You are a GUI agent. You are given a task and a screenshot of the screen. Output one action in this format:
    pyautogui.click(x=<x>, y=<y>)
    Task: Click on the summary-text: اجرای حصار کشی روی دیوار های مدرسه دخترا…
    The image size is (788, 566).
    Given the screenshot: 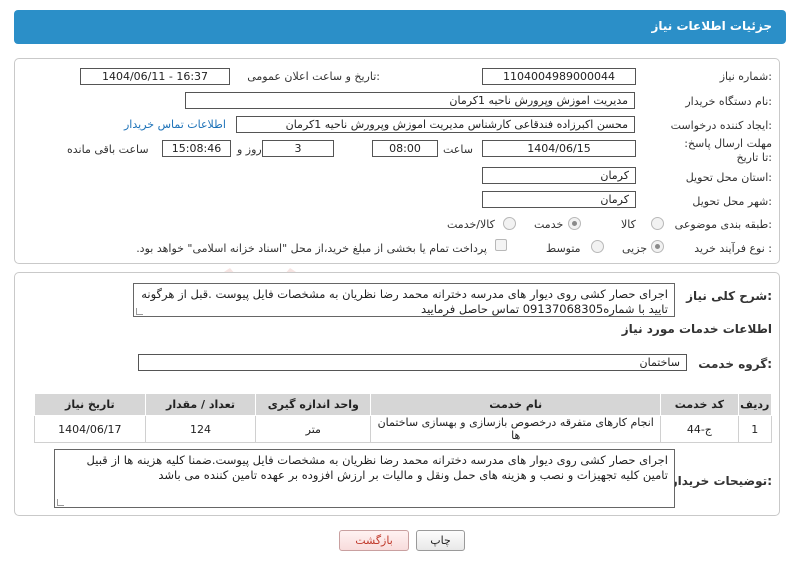 What is the action you would take?
    pyautogui.click(x=404, y=301)
    